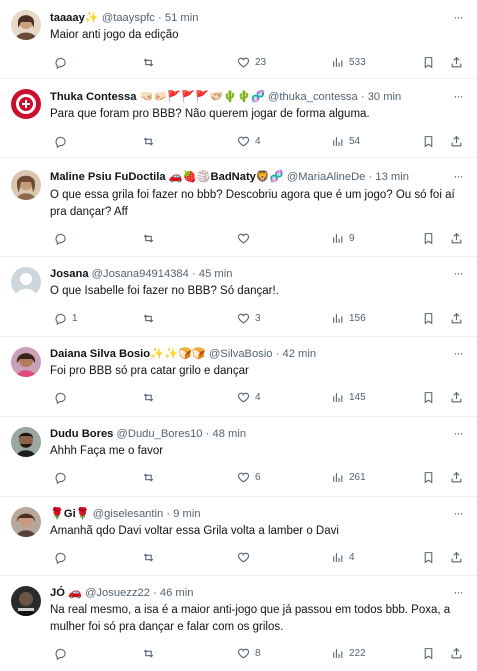  I want to click on username: @Dudu_Bores10, so click(160, 434).